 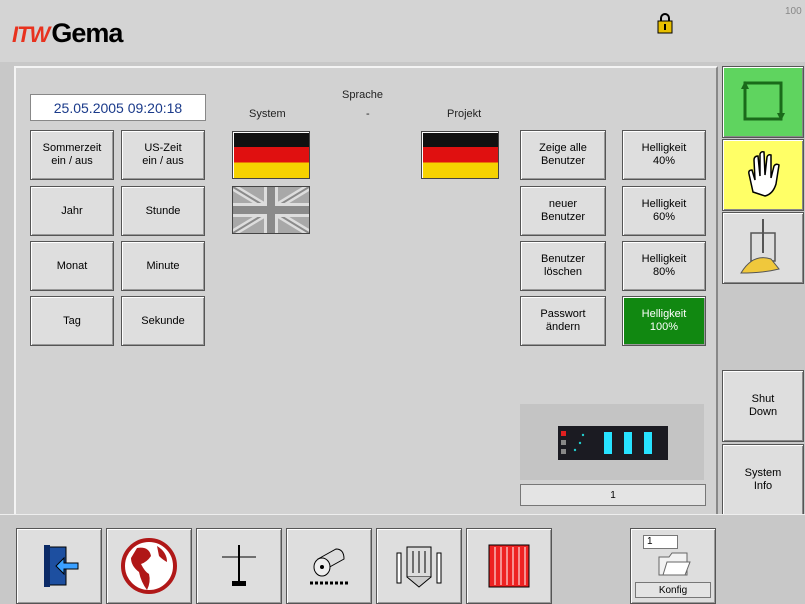 I want to click on controller-unit-icon, so click(x=613, y=443).